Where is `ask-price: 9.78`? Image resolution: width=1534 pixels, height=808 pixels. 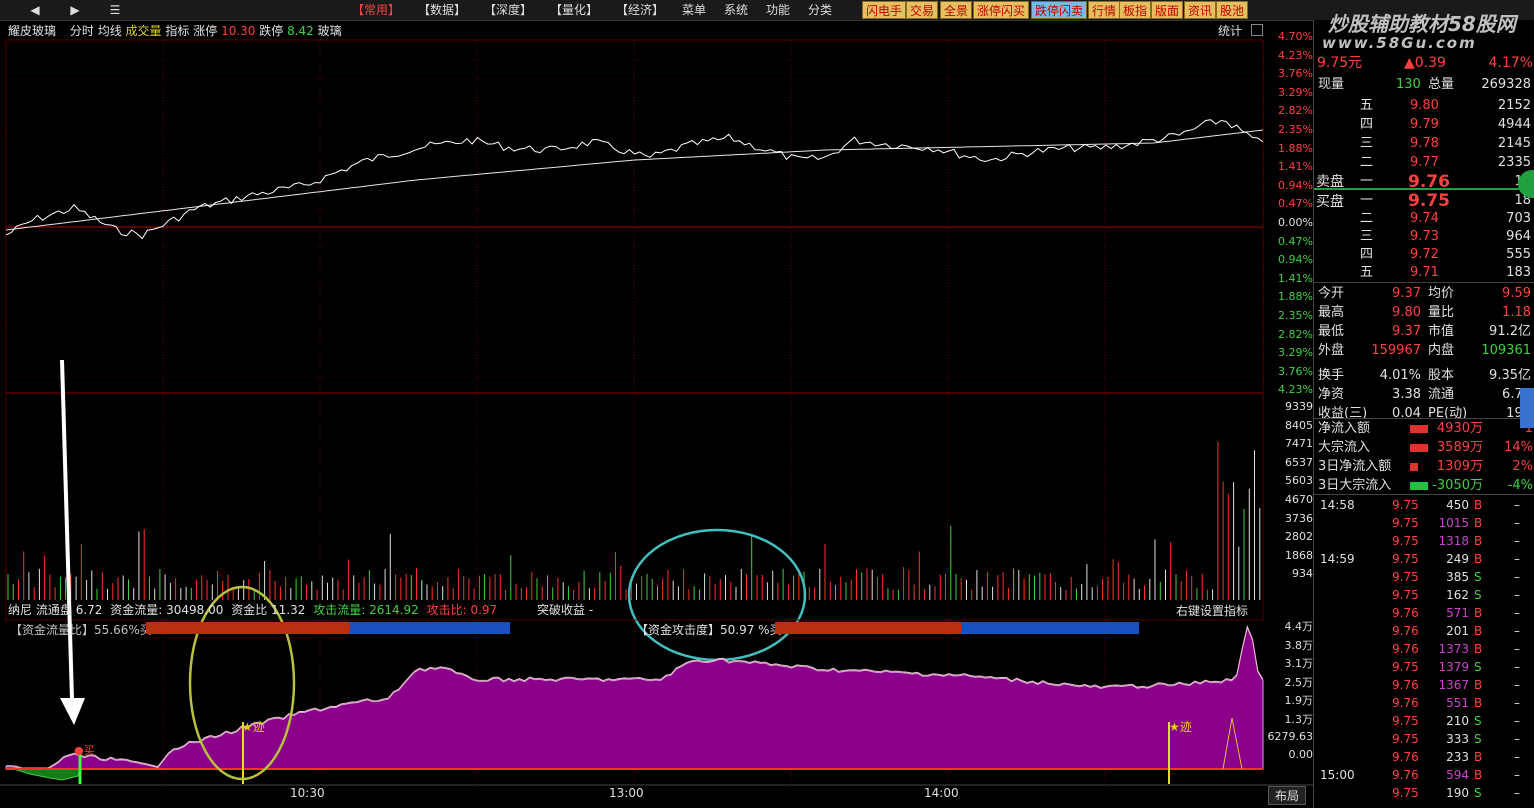
ask-price: 9.78 is located at coordinates (1424, 143).